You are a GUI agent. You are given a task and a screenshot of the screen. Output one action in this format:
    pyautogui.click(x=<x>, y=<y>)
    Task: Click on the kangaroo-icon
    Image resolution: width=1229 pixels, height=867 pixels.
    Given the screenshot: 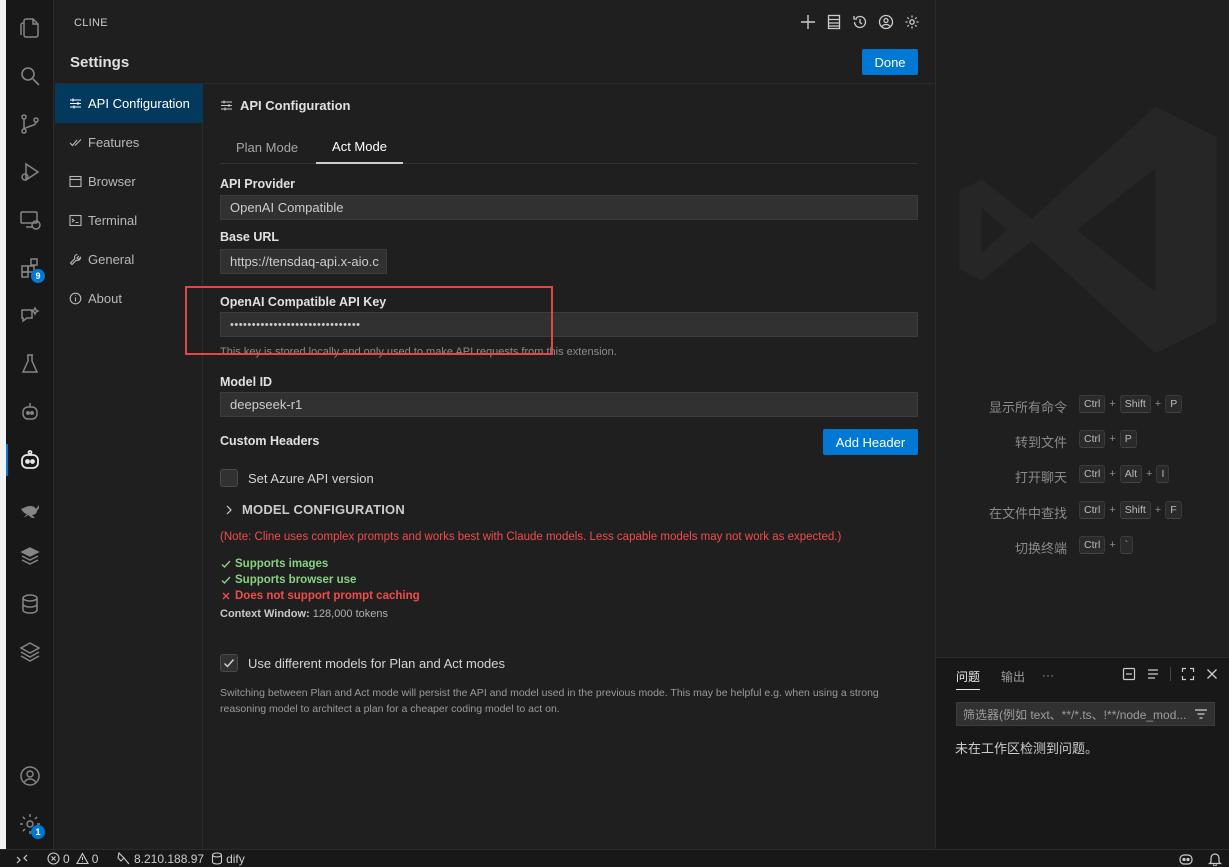 What is the action you would take?
    pyautogui.click(x=30, y=508)
    